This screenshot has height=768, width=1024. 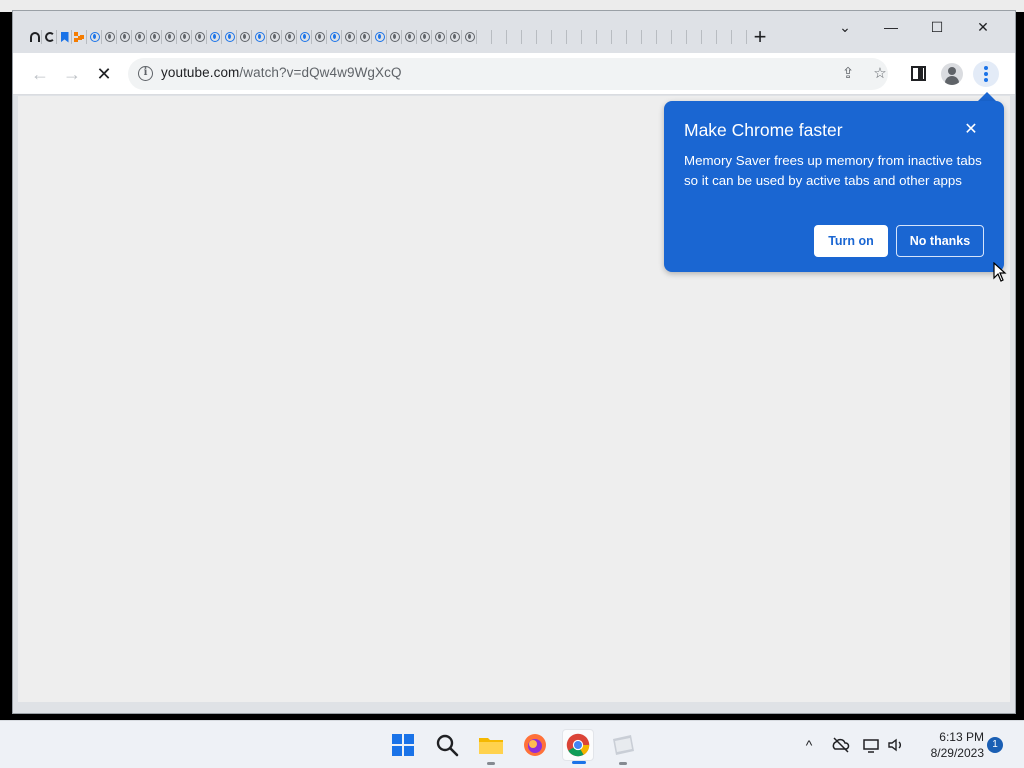 I want to click on promo-close-icon: ✕, so click(x=971, y=130).